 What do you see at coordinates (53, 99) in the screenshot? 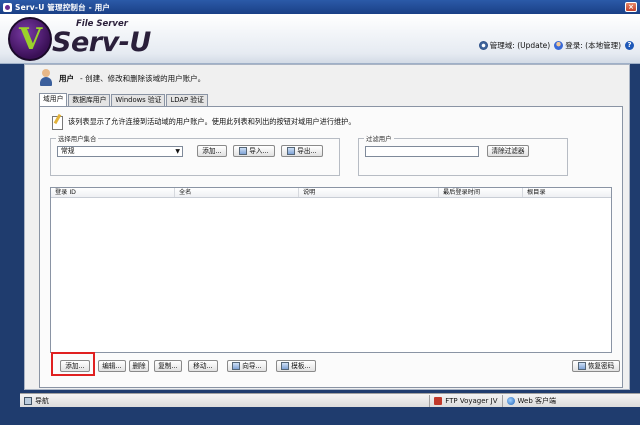
I see `tab-domain-users: 域用户` at bounding box center [53, 99].